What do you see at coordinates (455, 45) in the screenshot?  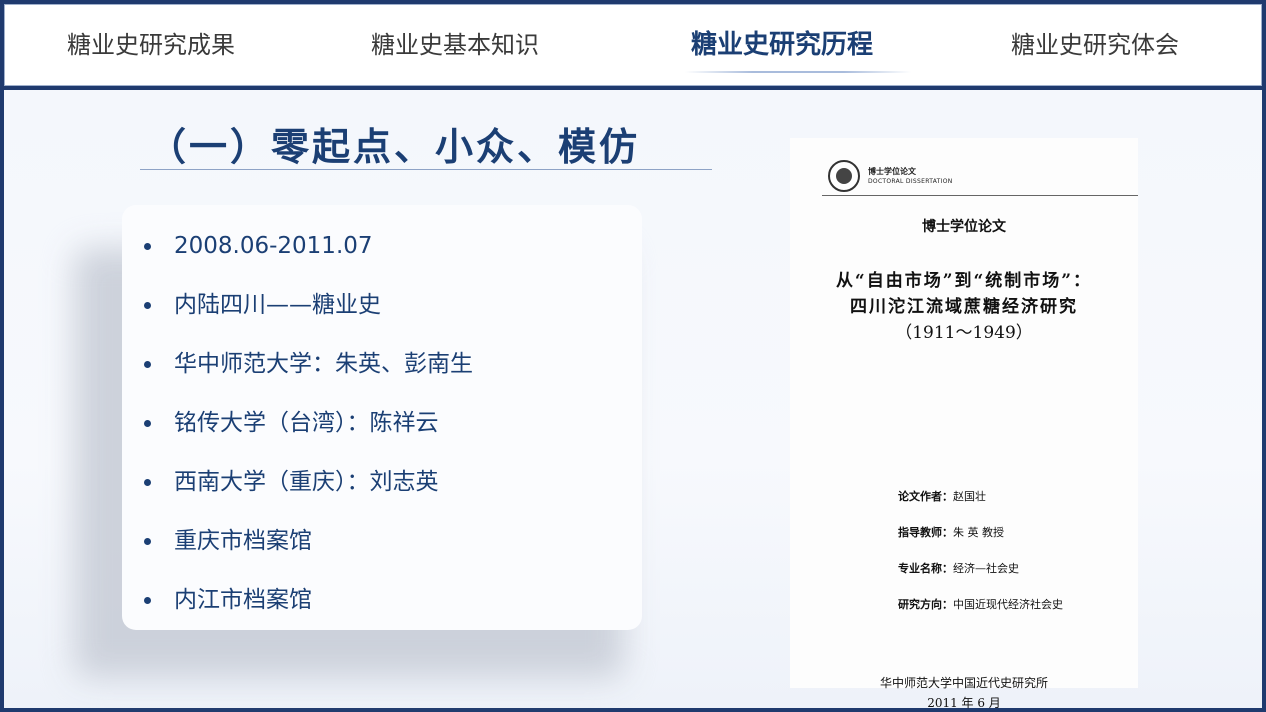 I see `tab-basic-knowledge: 糖业史基本知识` at bounding box center [455, 45].